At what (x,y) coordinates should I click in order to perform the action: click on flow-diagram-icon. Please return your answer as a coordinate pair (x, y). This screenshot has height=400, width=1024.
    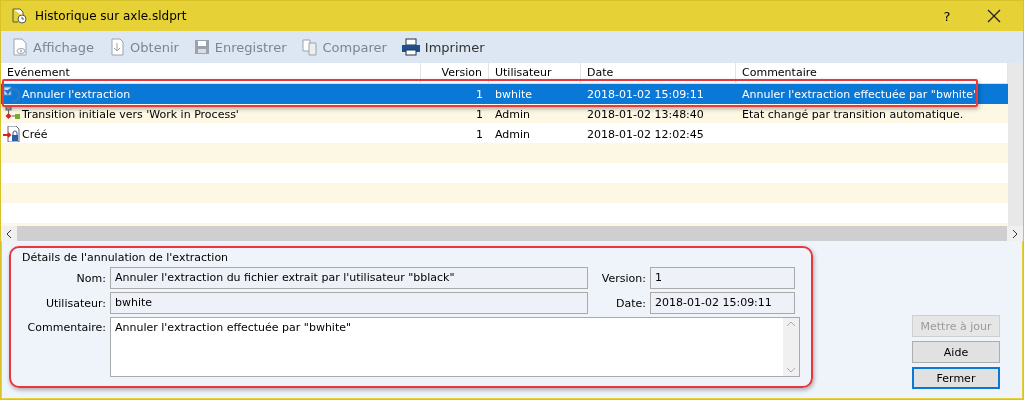
    Looking at the image, I should click on (12, 114).